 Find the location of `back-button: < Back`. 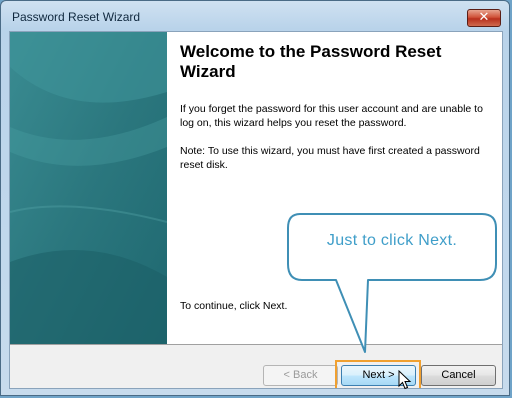

back-button: < Back is located at coordinates (300, 375).